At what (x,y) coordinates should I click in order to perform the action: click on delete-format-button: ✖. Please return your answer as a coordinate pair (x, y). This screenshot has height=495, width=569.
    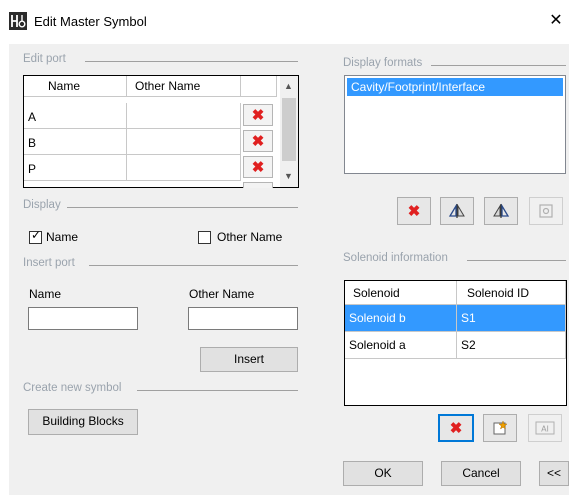
    Looking at the image, I should click on (414, 211).